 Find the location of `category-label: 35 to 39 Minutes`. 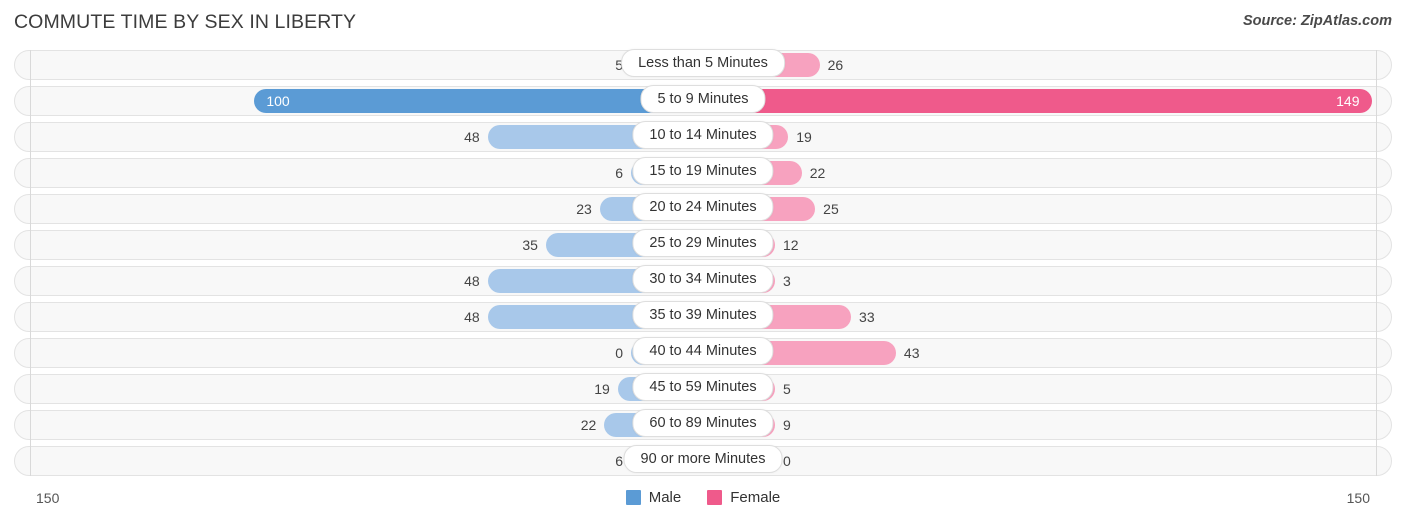

category-label: 35 to 39 Minutes is located at coordinates (703, 315).